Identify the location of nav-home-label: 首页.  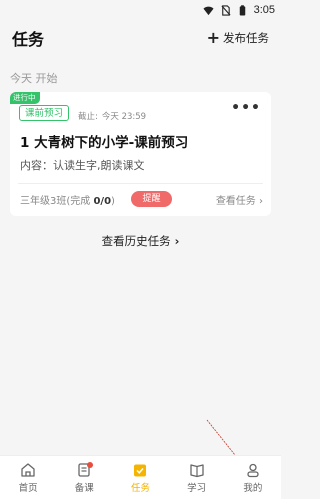
(28, 488).